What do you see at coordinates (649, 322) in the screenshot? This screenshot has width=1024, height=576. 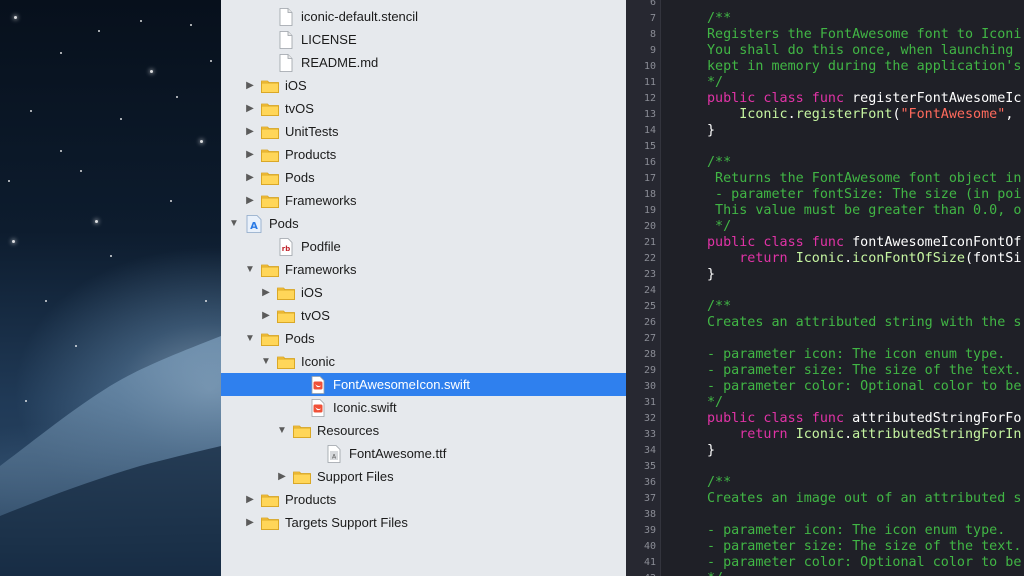 I see `line-number: 26` at bounding box center [649, 322].